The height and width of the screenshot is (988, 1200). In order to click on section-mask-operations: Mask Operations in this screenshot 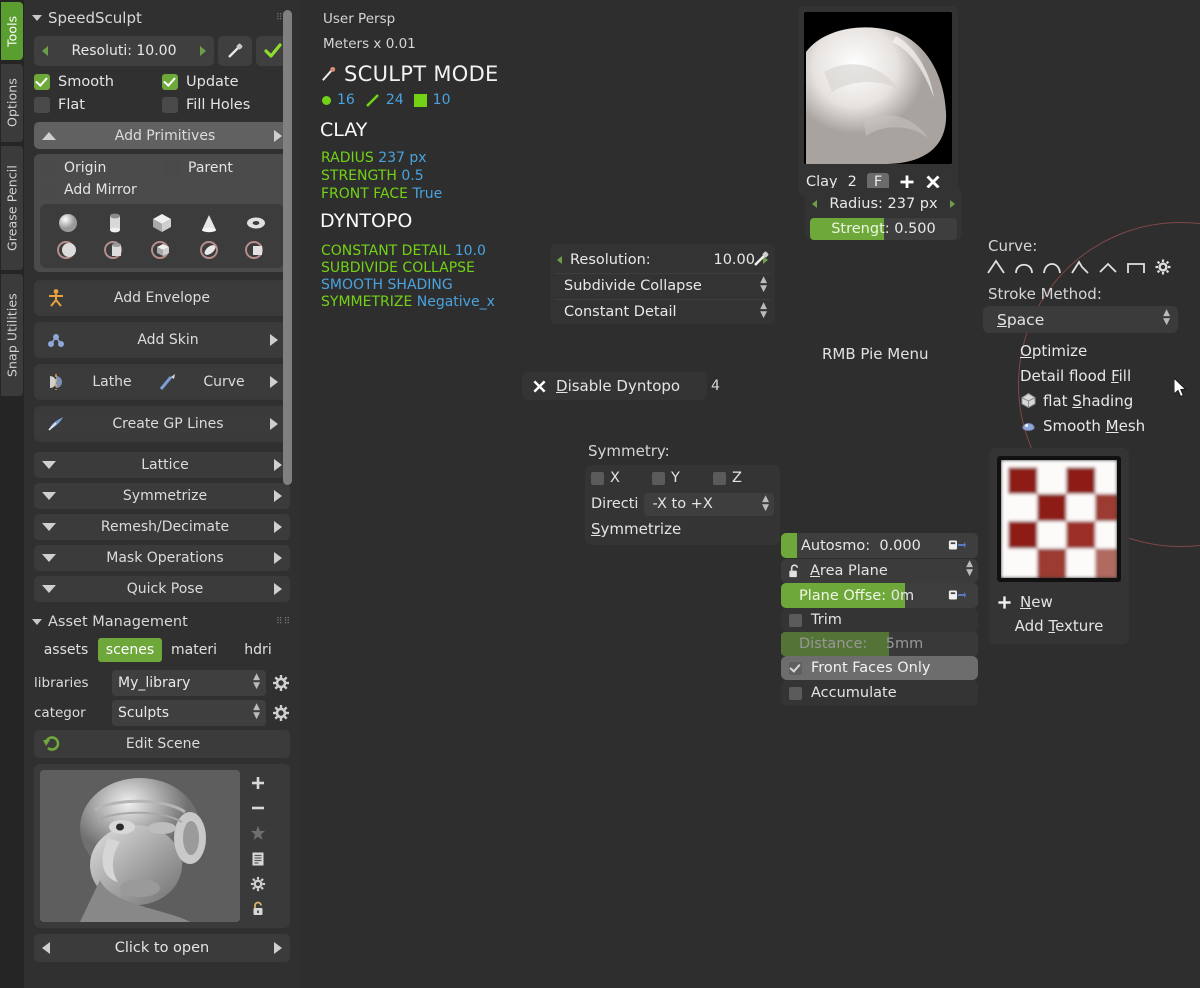, I will do `click(162, 558)`.